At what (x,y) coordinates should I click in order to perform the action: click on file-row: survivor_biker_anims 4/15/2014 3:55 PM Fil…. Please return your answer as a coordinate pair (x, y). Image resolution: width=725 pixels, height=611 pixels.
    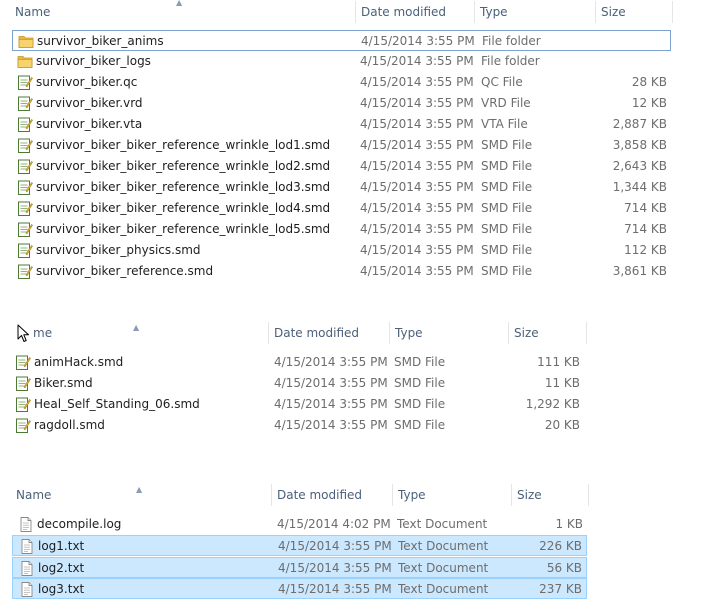
    Looking at the image, I should click on (341, 40).